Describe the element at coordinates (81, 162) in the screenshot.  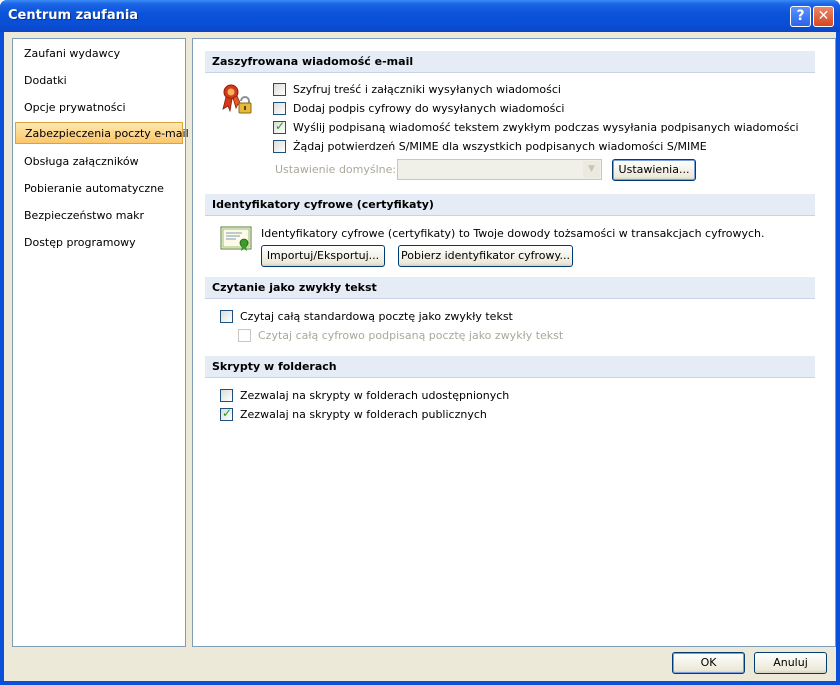
I see `nav-item-attachment-handling: Obsługa załączników` at that location.